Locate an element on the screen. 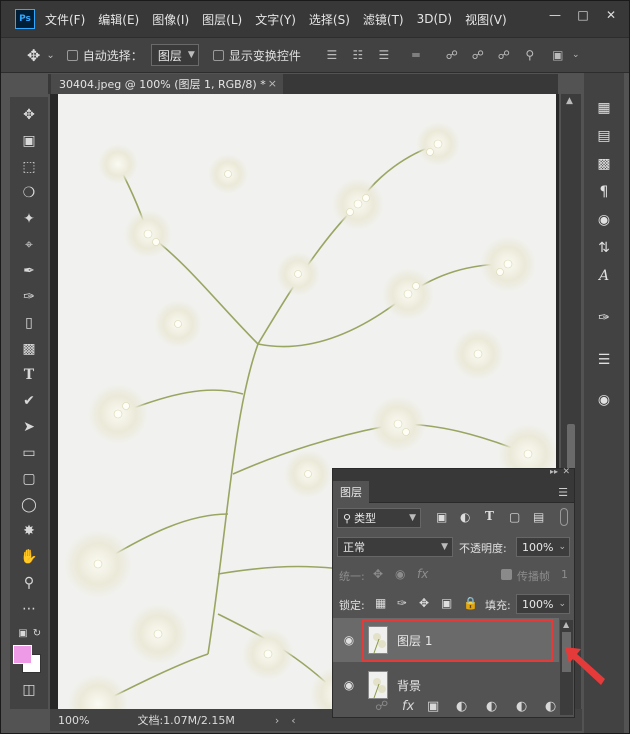  fill-field: 100% ⌄ is located at coordinates (543, 604).